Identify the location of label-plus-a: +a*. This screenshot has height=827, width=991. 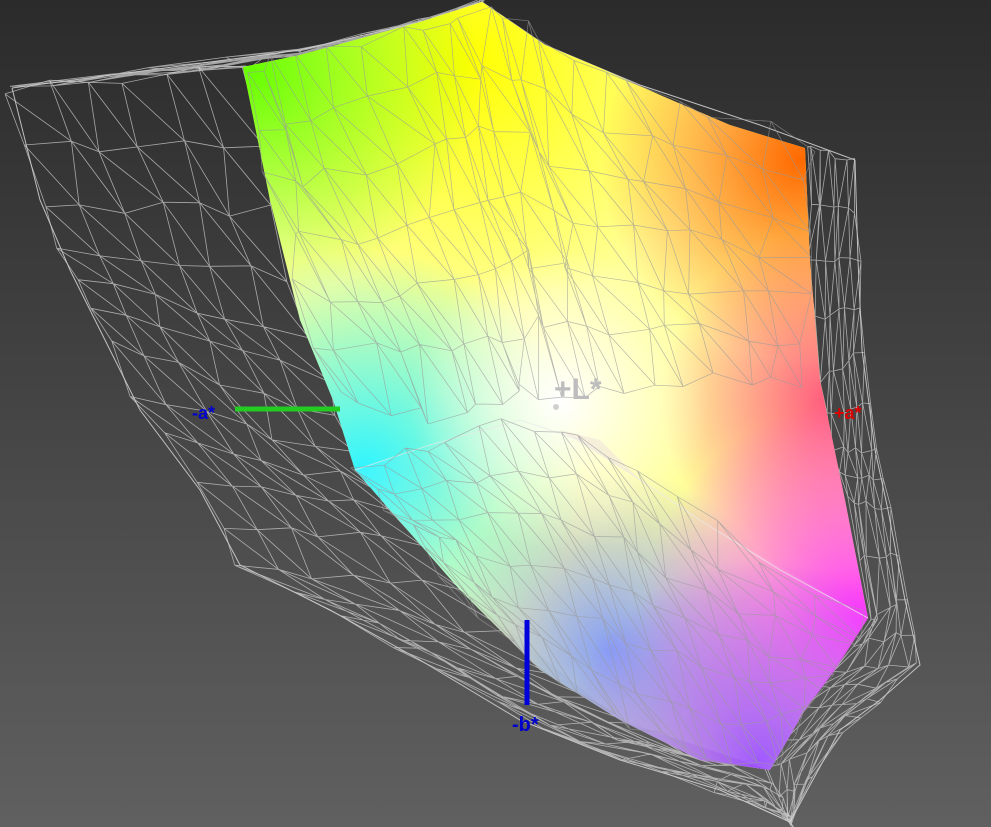
(848, 413).